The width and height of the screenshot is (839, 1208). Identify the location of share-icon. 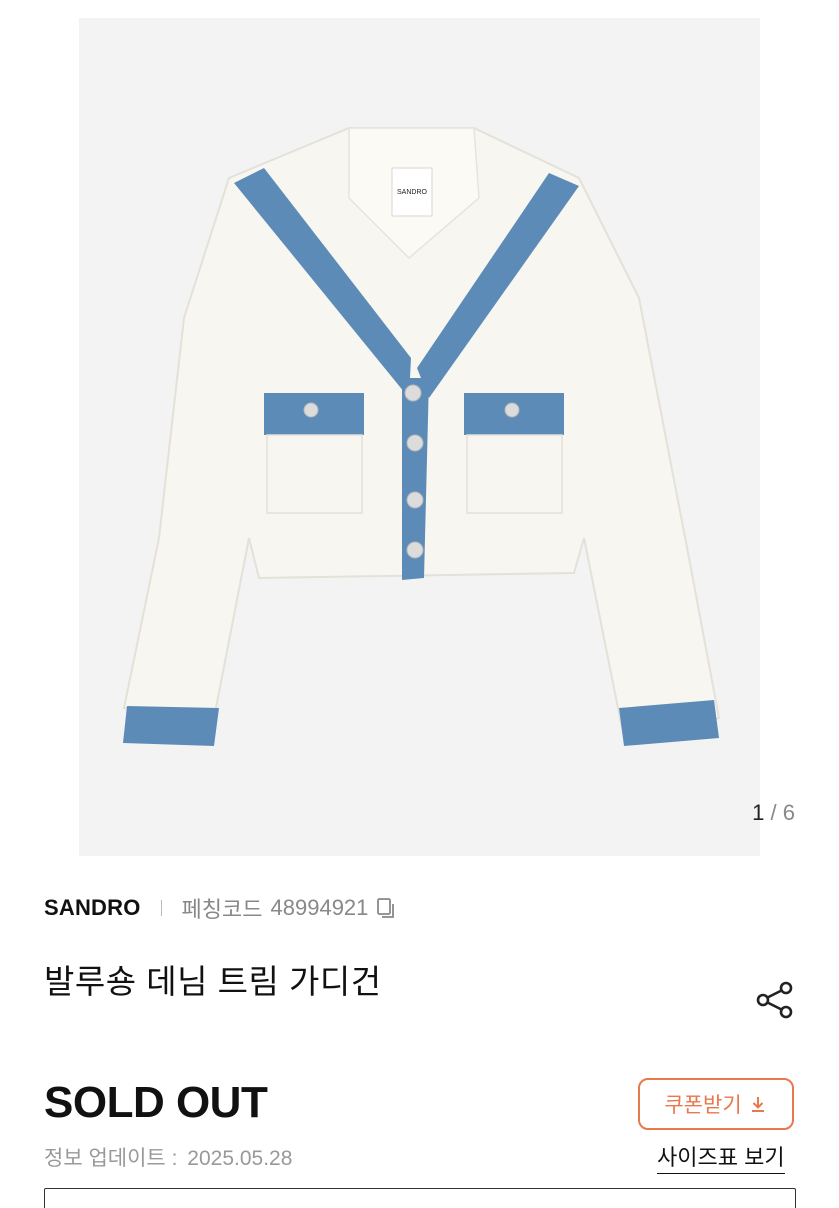
(774, 1000).